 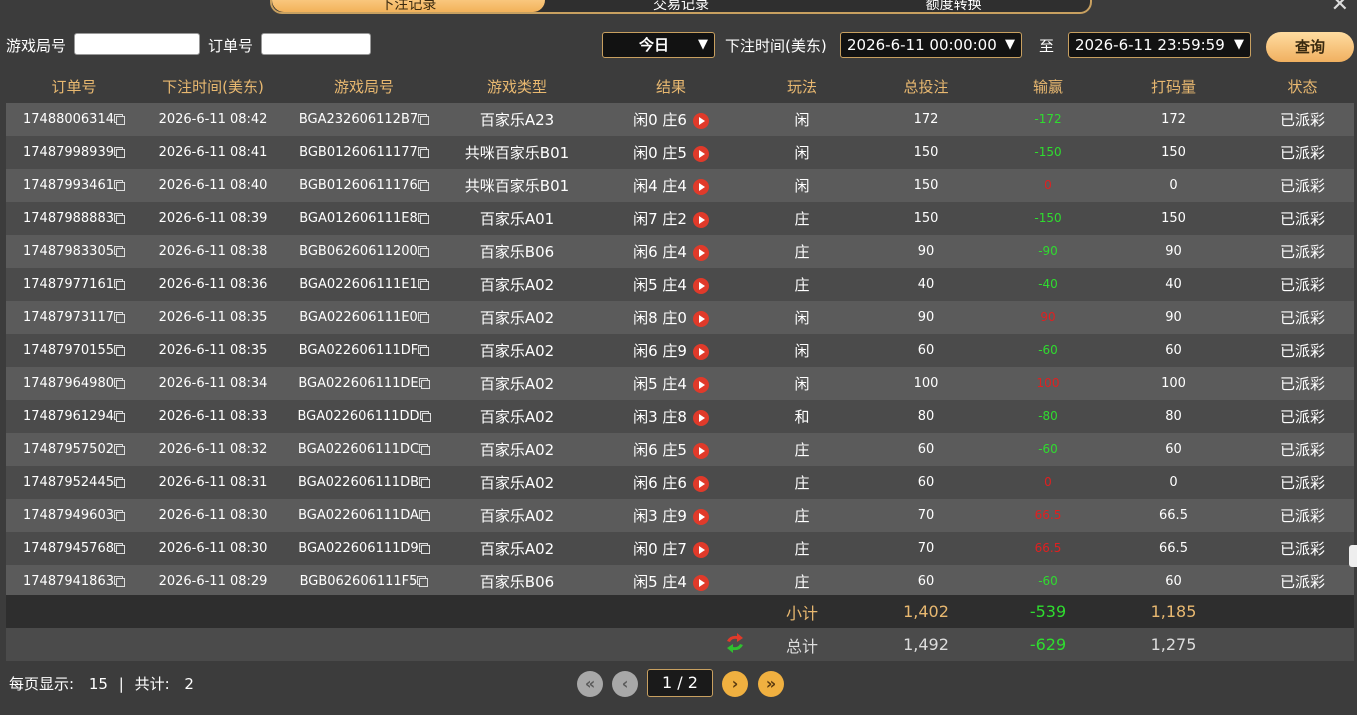 What do you see at coordinates (671, 548) in the screenshot?
I see `result-cell: 闲0 庄7` at bounding box center [671, 548].